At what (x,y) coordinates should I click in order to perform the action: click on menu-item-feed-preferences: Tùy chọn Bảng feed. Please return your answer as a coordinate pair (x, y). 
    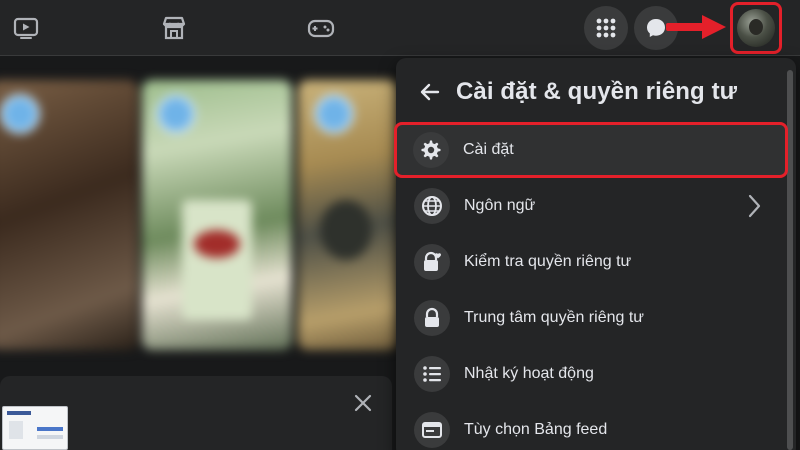
    Looking at the image, I should click on (594, 427).